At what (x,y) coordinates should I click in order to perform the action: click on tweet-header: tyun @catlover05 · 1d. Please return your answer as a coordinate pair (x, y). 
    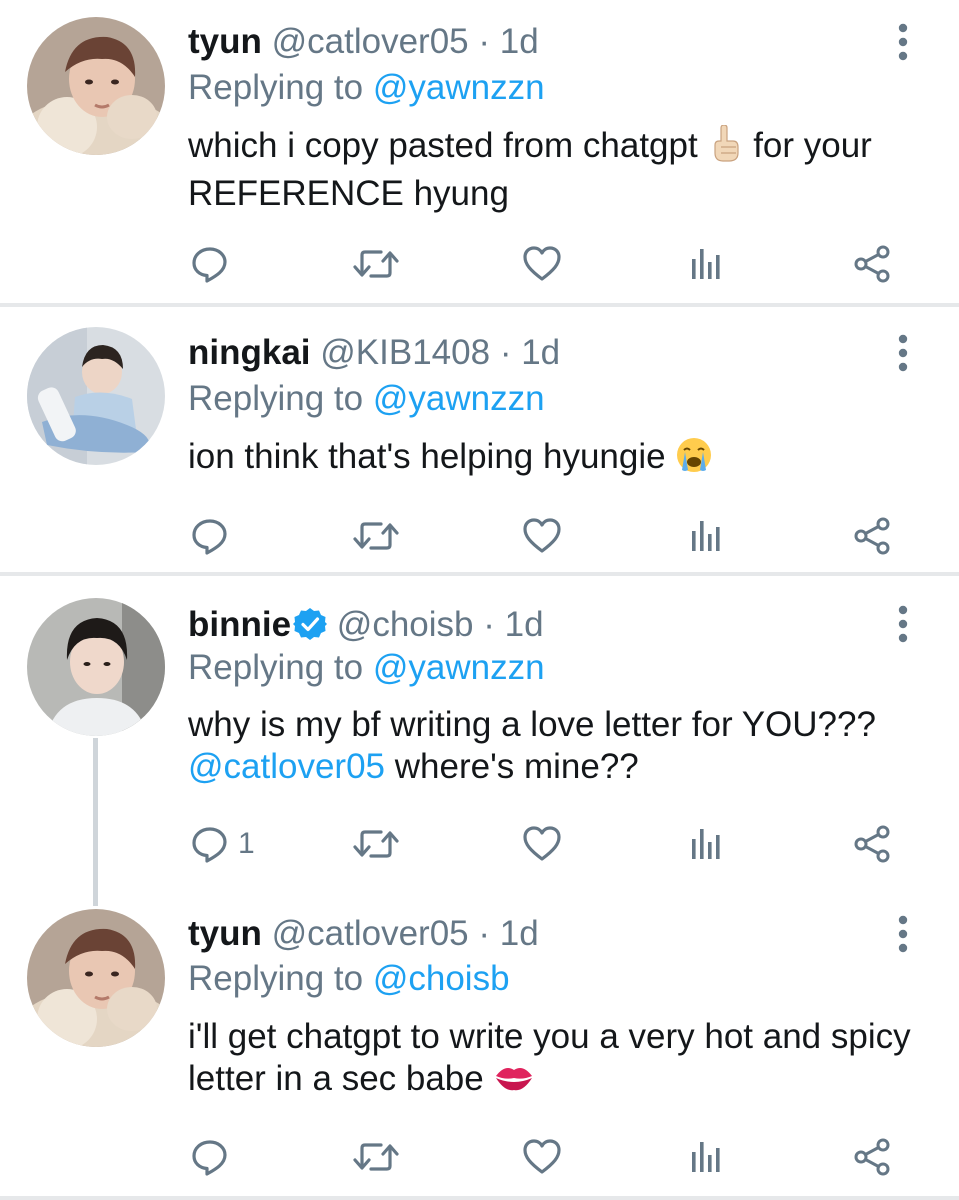
    Looking at the image, I should click on (363, 42).